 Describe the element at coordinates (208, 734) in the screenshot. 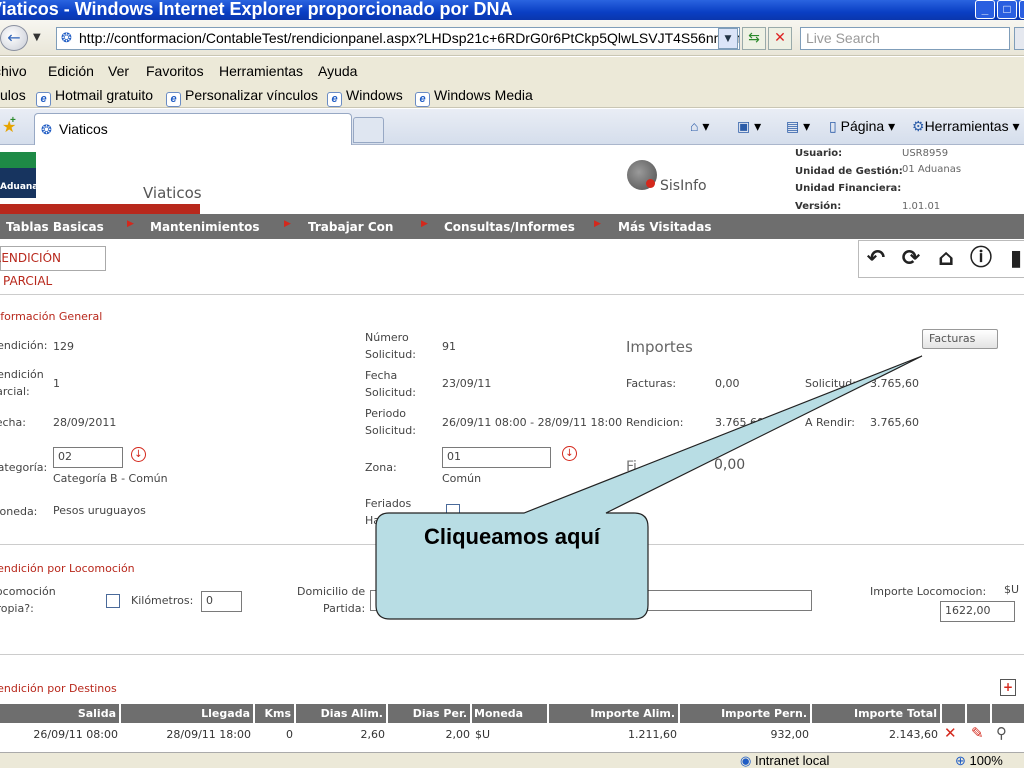

I see `cell-llegada: 28/09/11 18:00` at that location.